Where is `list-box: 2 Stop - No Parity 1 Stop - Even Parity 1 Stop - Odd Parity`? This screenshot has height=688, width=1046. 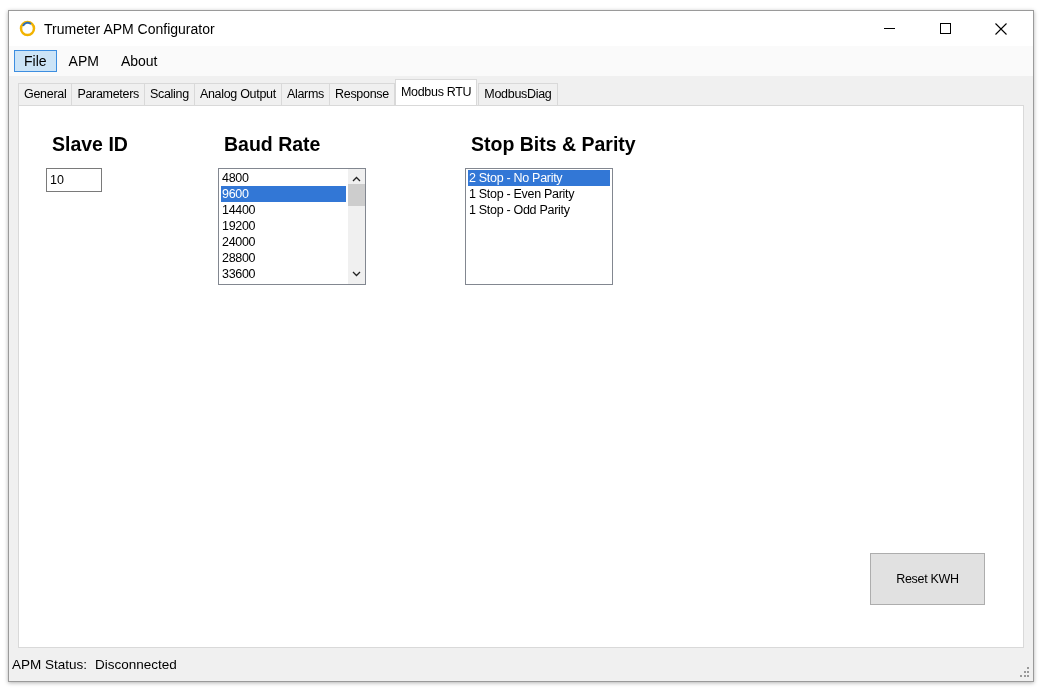 list-box: 2 Stop - No Parity 1 Stop - Even Parity 1 Stop - Odd Parity is located at coordinates (539, 226).